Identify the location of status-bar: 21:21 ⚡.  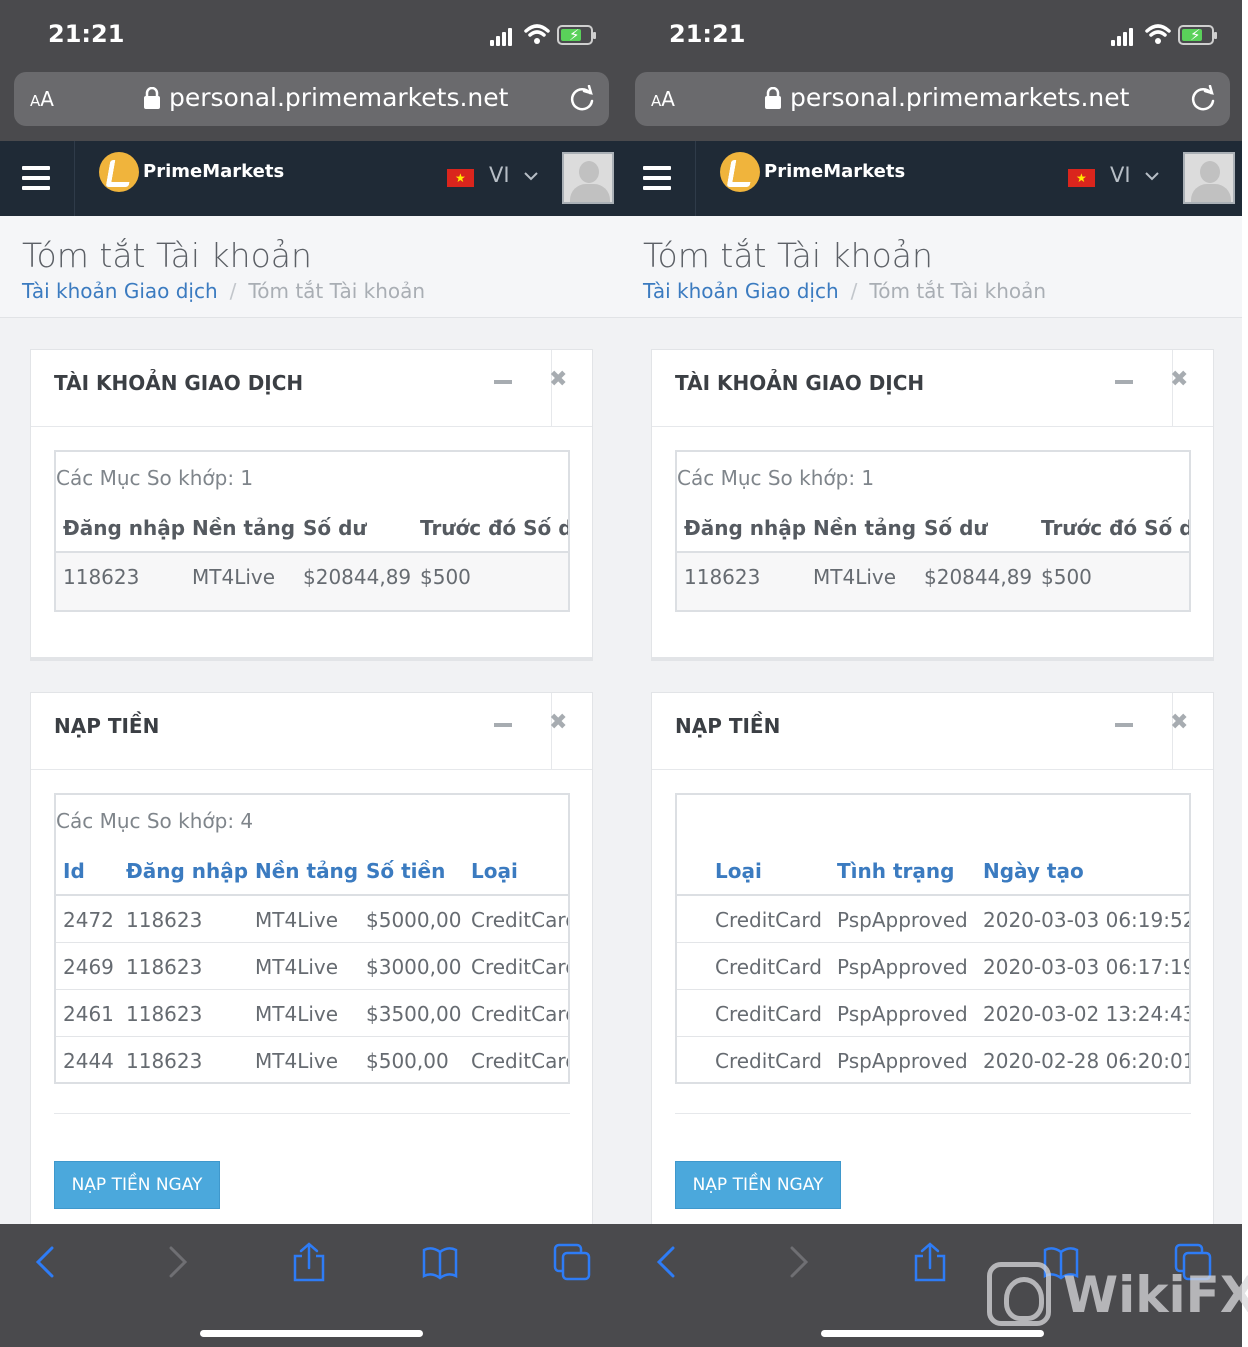
(310, 36).